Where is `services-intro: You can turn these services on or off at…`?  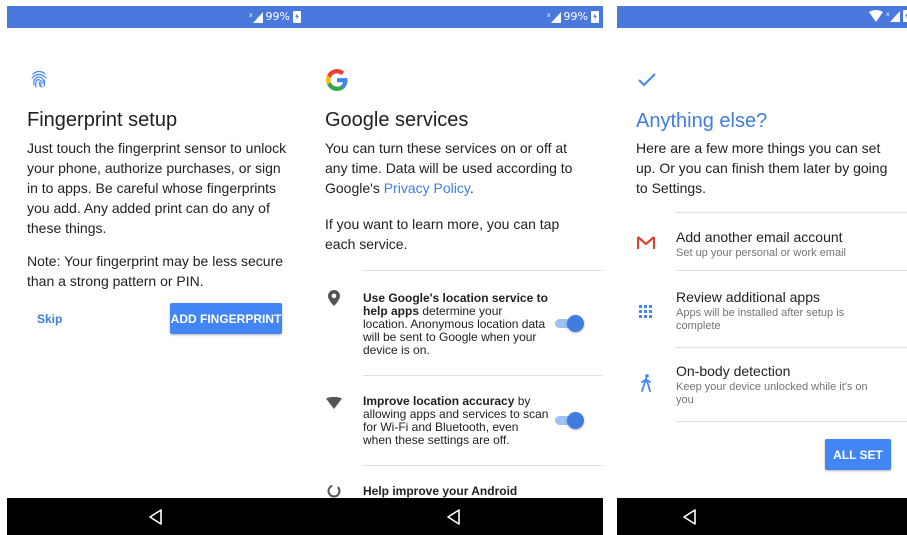
services-intro: You can turn these services on or off at… is located at coordinates (456, 168).